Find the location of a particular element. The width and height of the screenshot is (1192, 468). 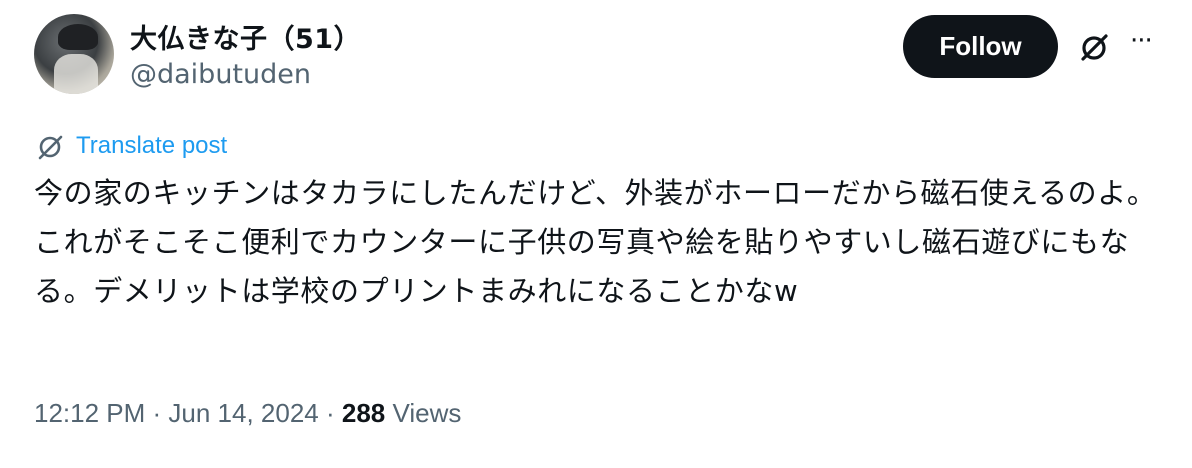

avatar is located at coordinates (74, 54).